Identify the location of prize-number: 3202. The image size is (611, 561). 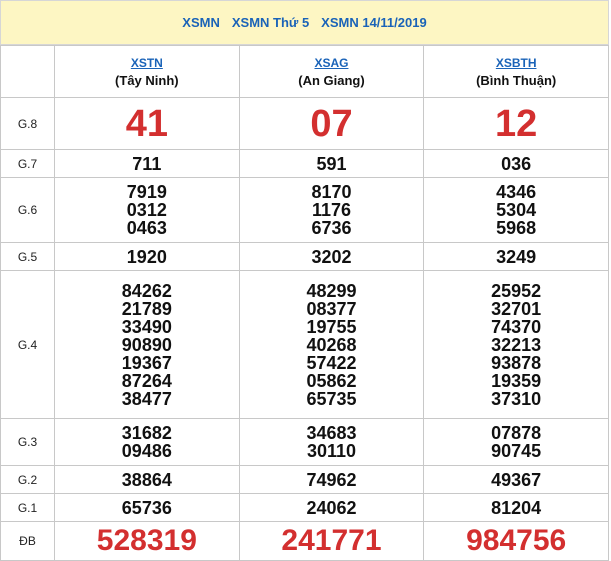
(331, 256).